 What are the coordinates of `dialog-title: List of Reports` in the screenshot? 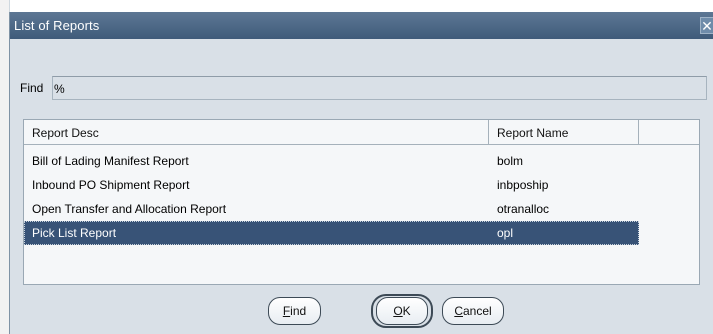 It's located at (57, 25).